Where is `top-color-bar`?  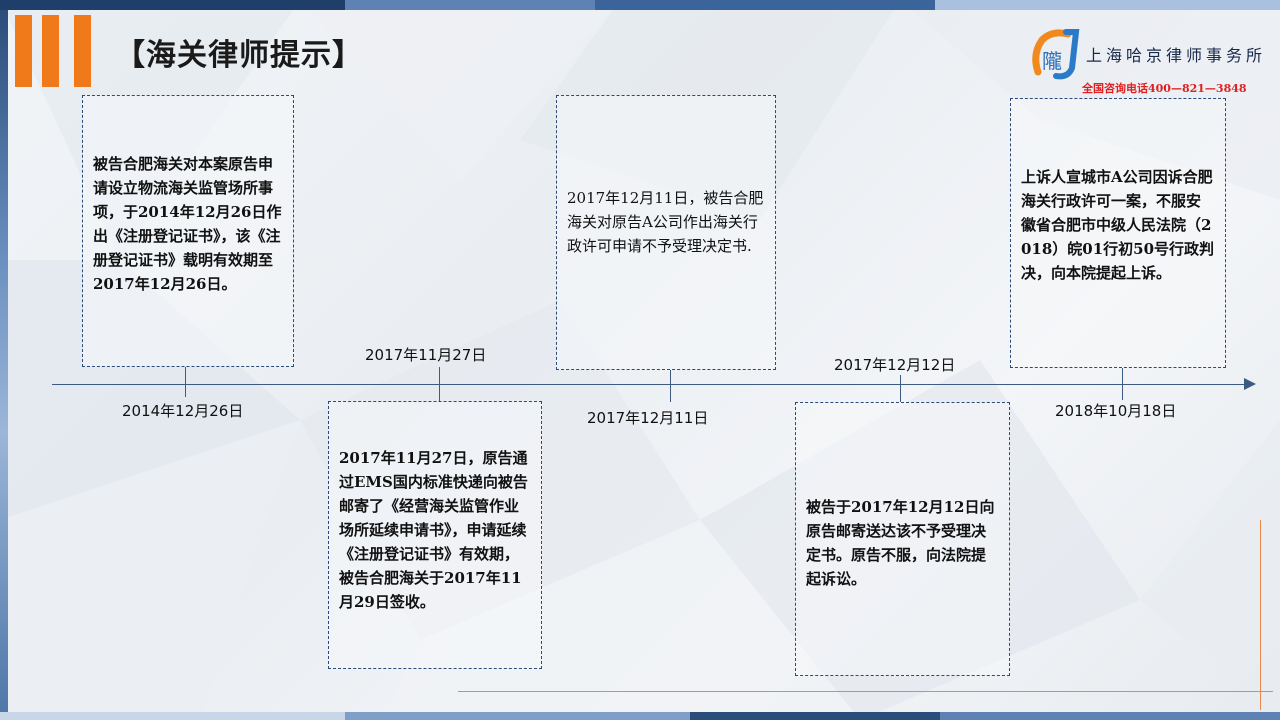 top-color-bar is located at coordinates (640, 5).